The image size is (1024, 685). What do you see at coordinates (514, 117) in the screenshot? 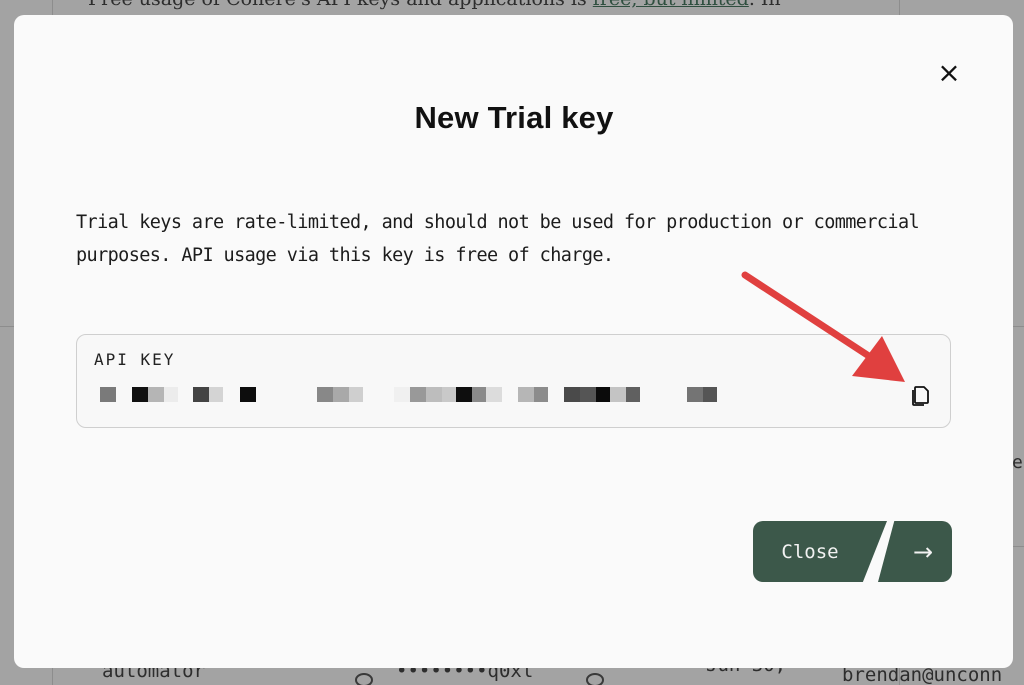
I see `modal-title: New Trial key` at bounding box center [514, 117].